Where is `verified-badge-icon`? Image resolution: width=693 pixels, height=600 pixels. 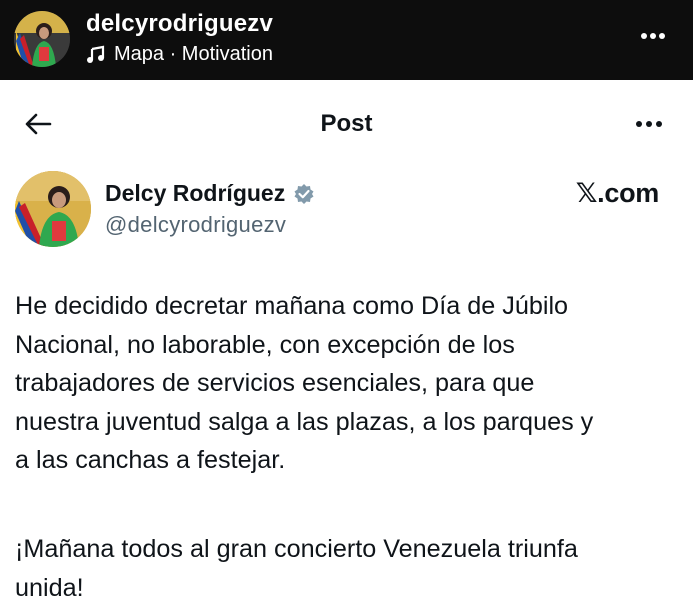
verified-badge-icon is located at coordinates (304, 193).